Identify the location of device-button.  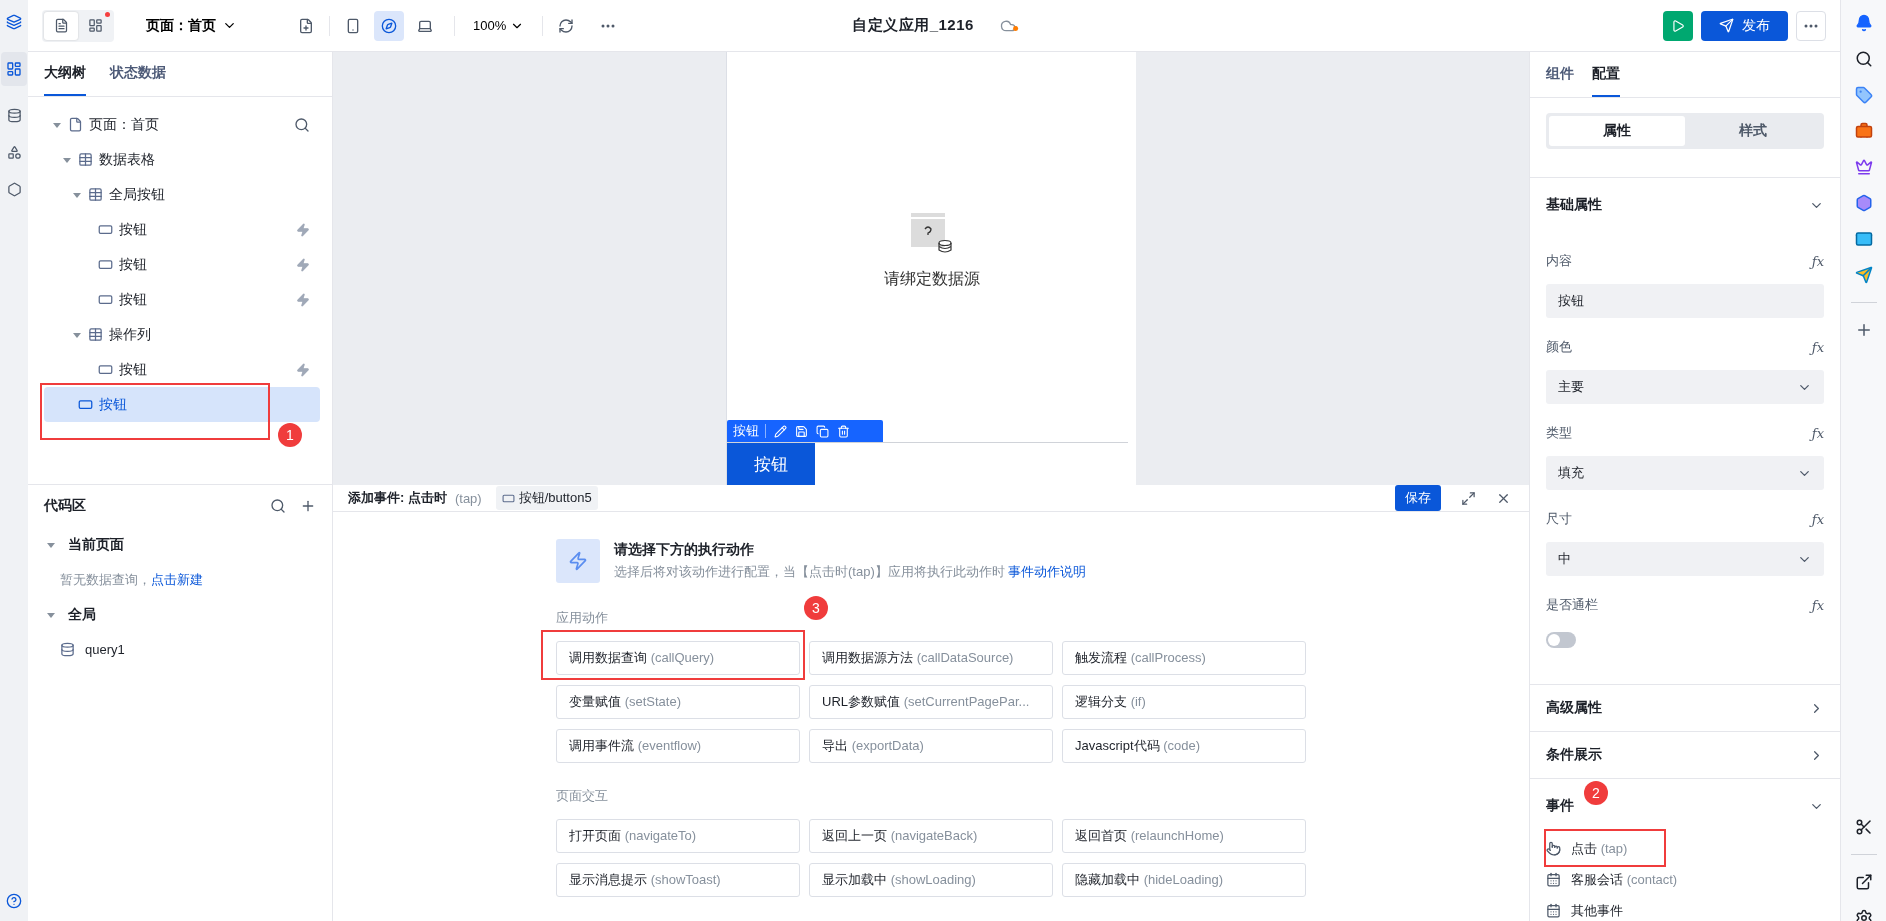
(389, 25).